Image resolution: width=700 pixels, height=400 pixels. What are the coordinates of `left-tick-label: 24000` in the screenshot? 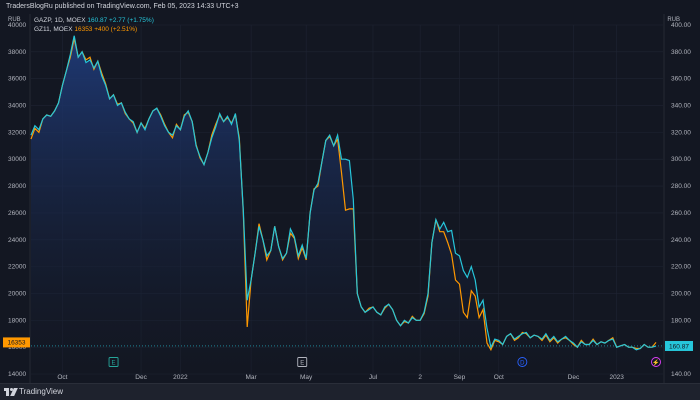 It's located at (17, 240).